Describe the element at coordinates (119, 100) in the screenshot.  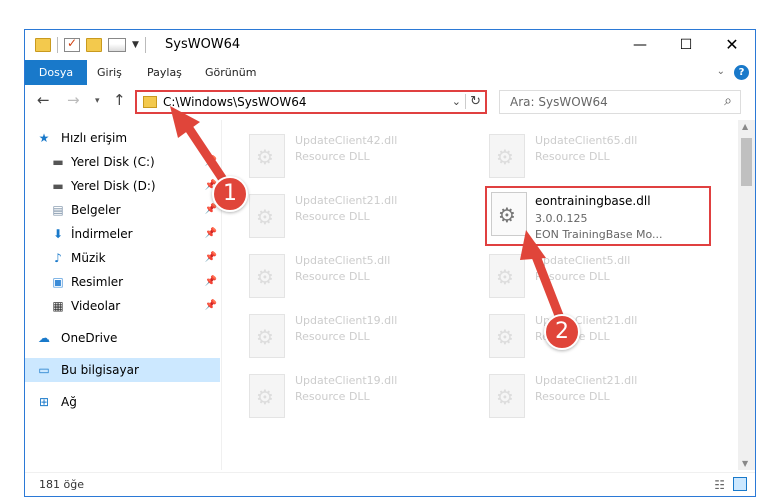
I see `up-button: ↑` at that location.